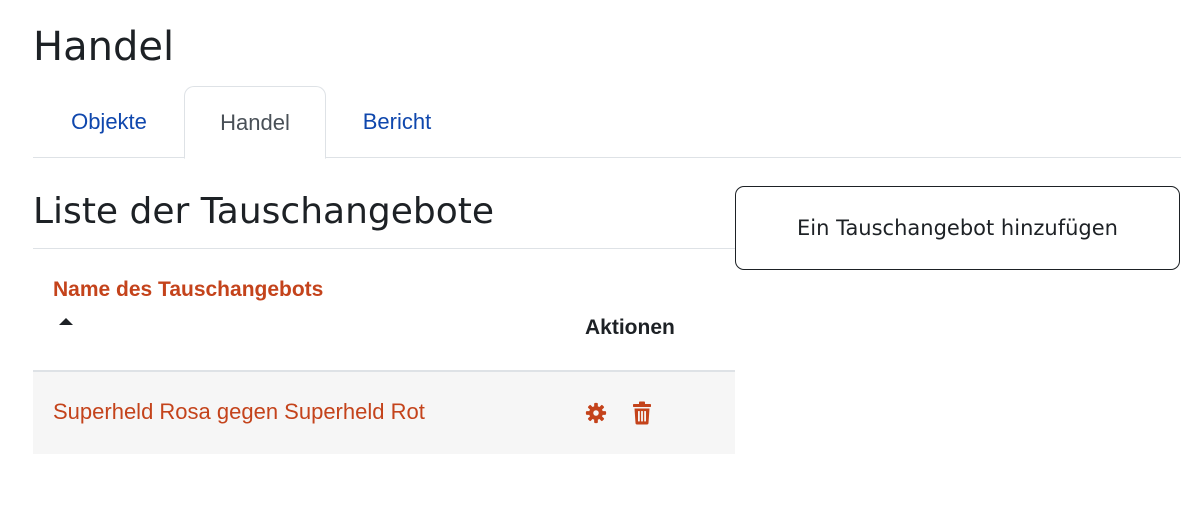 This screenshot has height=514, width=1200. What do you see at coordinates (239, 412) in the screenshot?
I see `trade-offer-name-link: Superheld Rosa gegen Superheld Rot` at bounding box center [239, 412].